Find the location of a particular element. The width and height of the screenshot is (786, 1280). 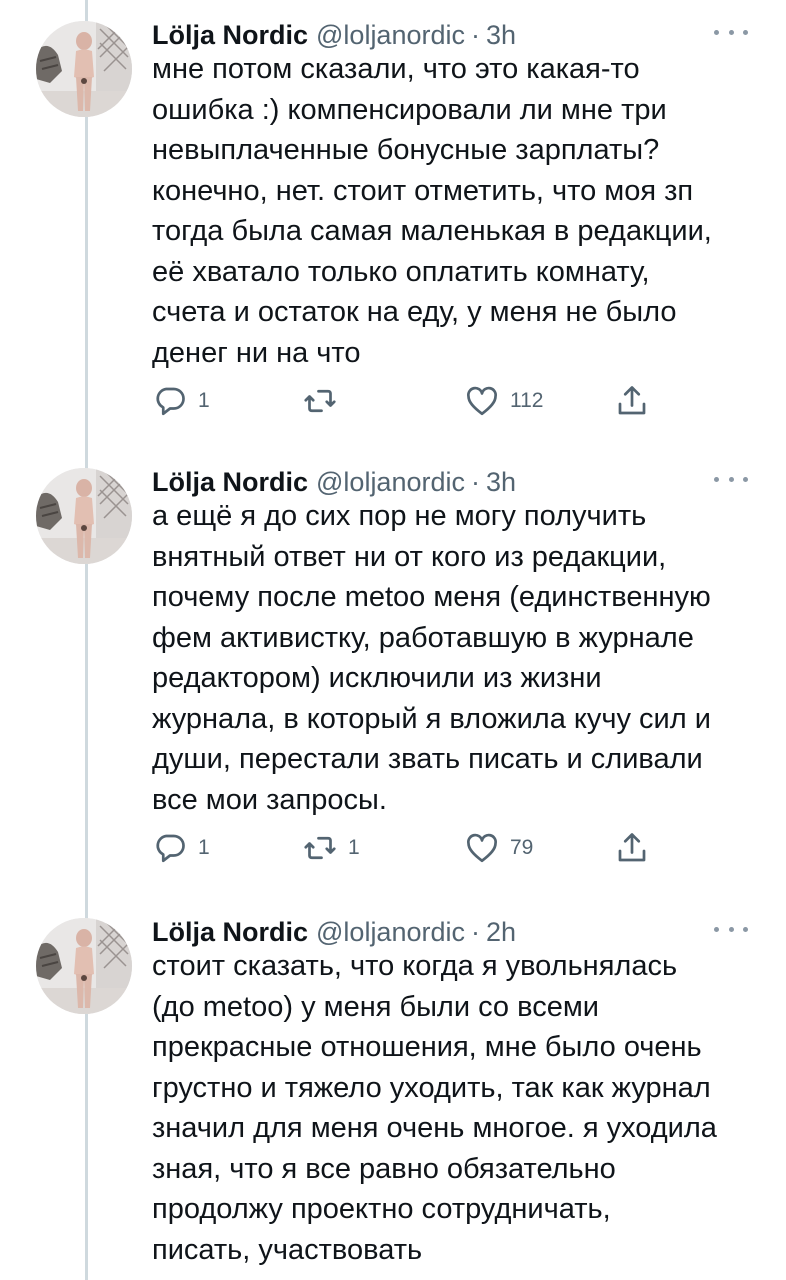

tweet-actions: 1 112 is located at coordinates (412, 401).